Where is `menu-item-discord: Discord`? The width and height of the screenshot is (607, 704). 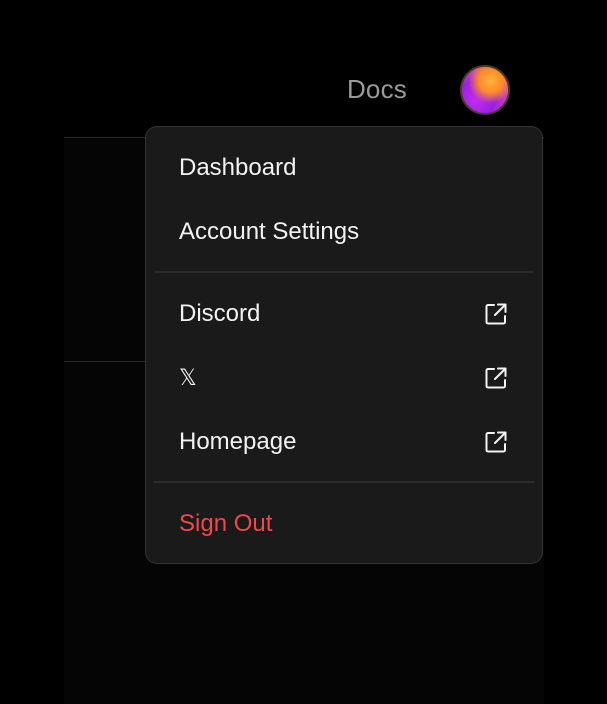
menu-item-discord: Discord is located at coordinates (344, 314).